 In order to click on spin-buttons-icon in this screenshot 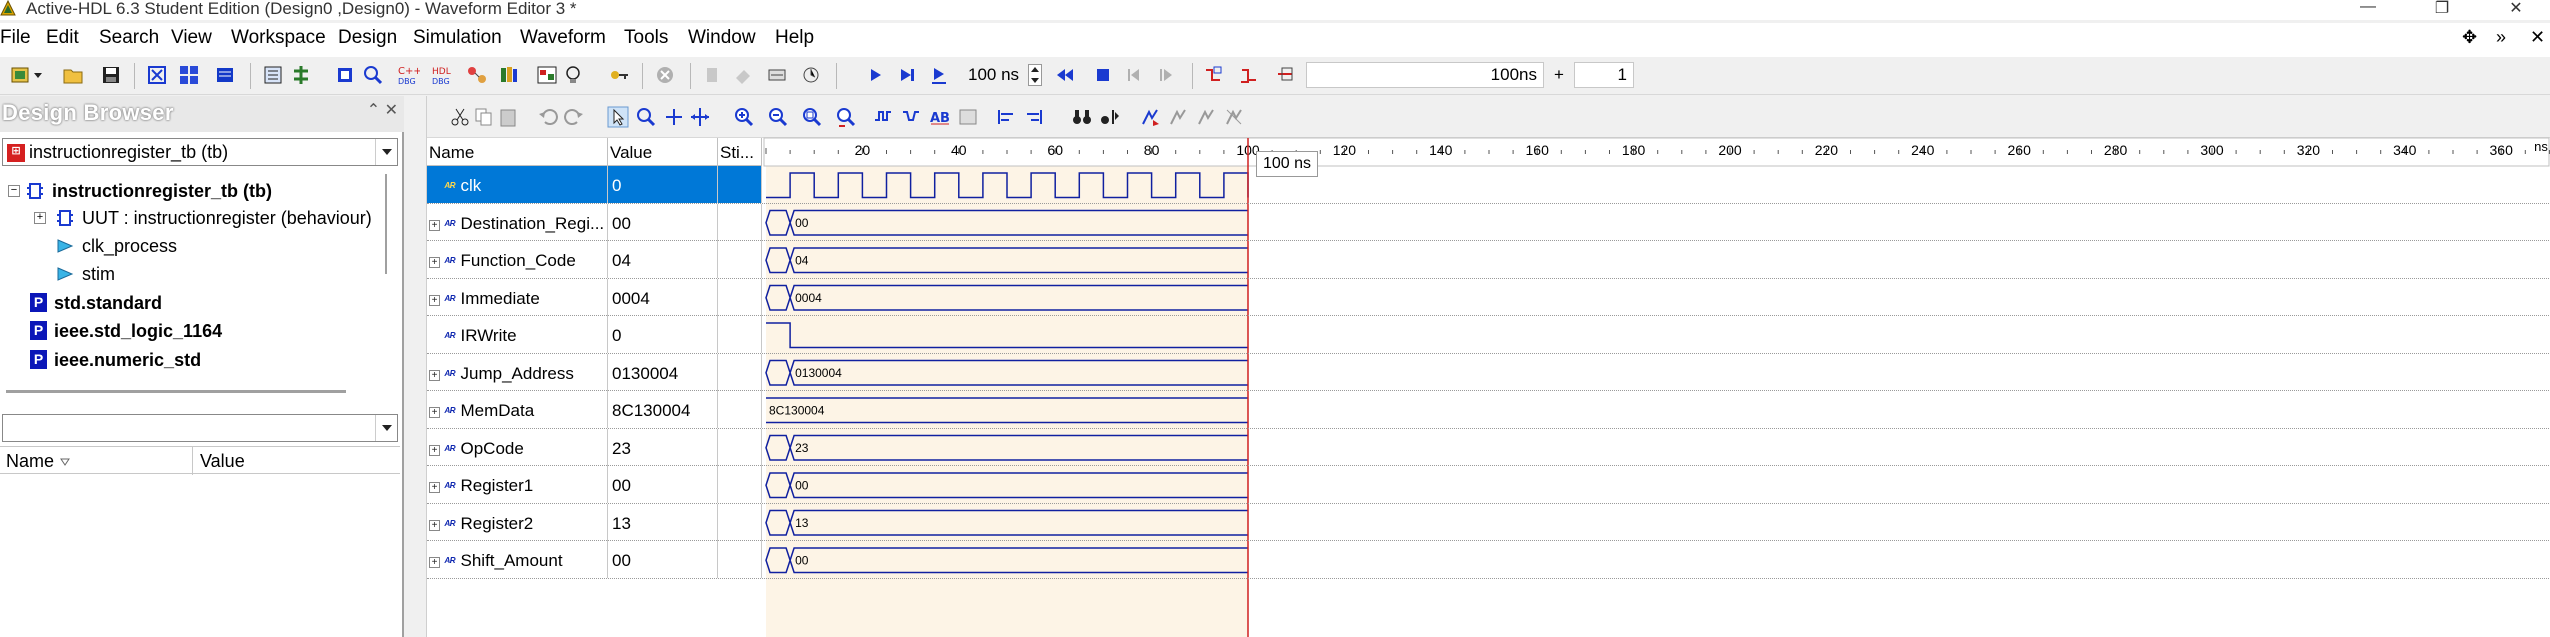, I will do `click(1035, 75)`.